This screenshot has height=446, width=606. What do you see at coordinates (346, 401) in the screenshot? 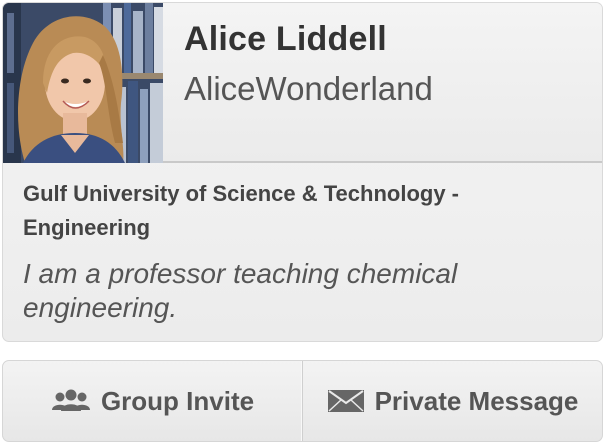
I see `envelope-icon` at bounding box center [346, 401].